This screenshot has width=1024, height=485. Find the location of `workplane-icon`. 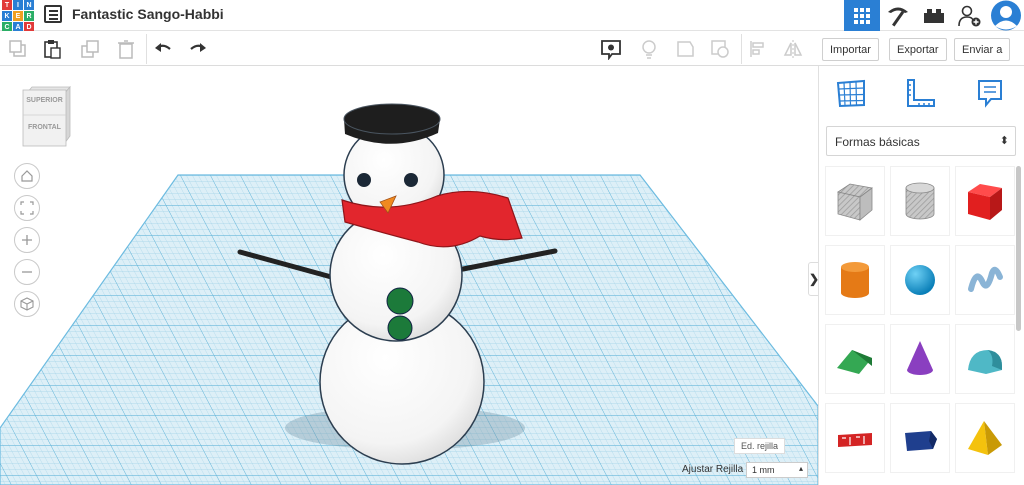

workplane-icon is located at coordinates (850, 93).